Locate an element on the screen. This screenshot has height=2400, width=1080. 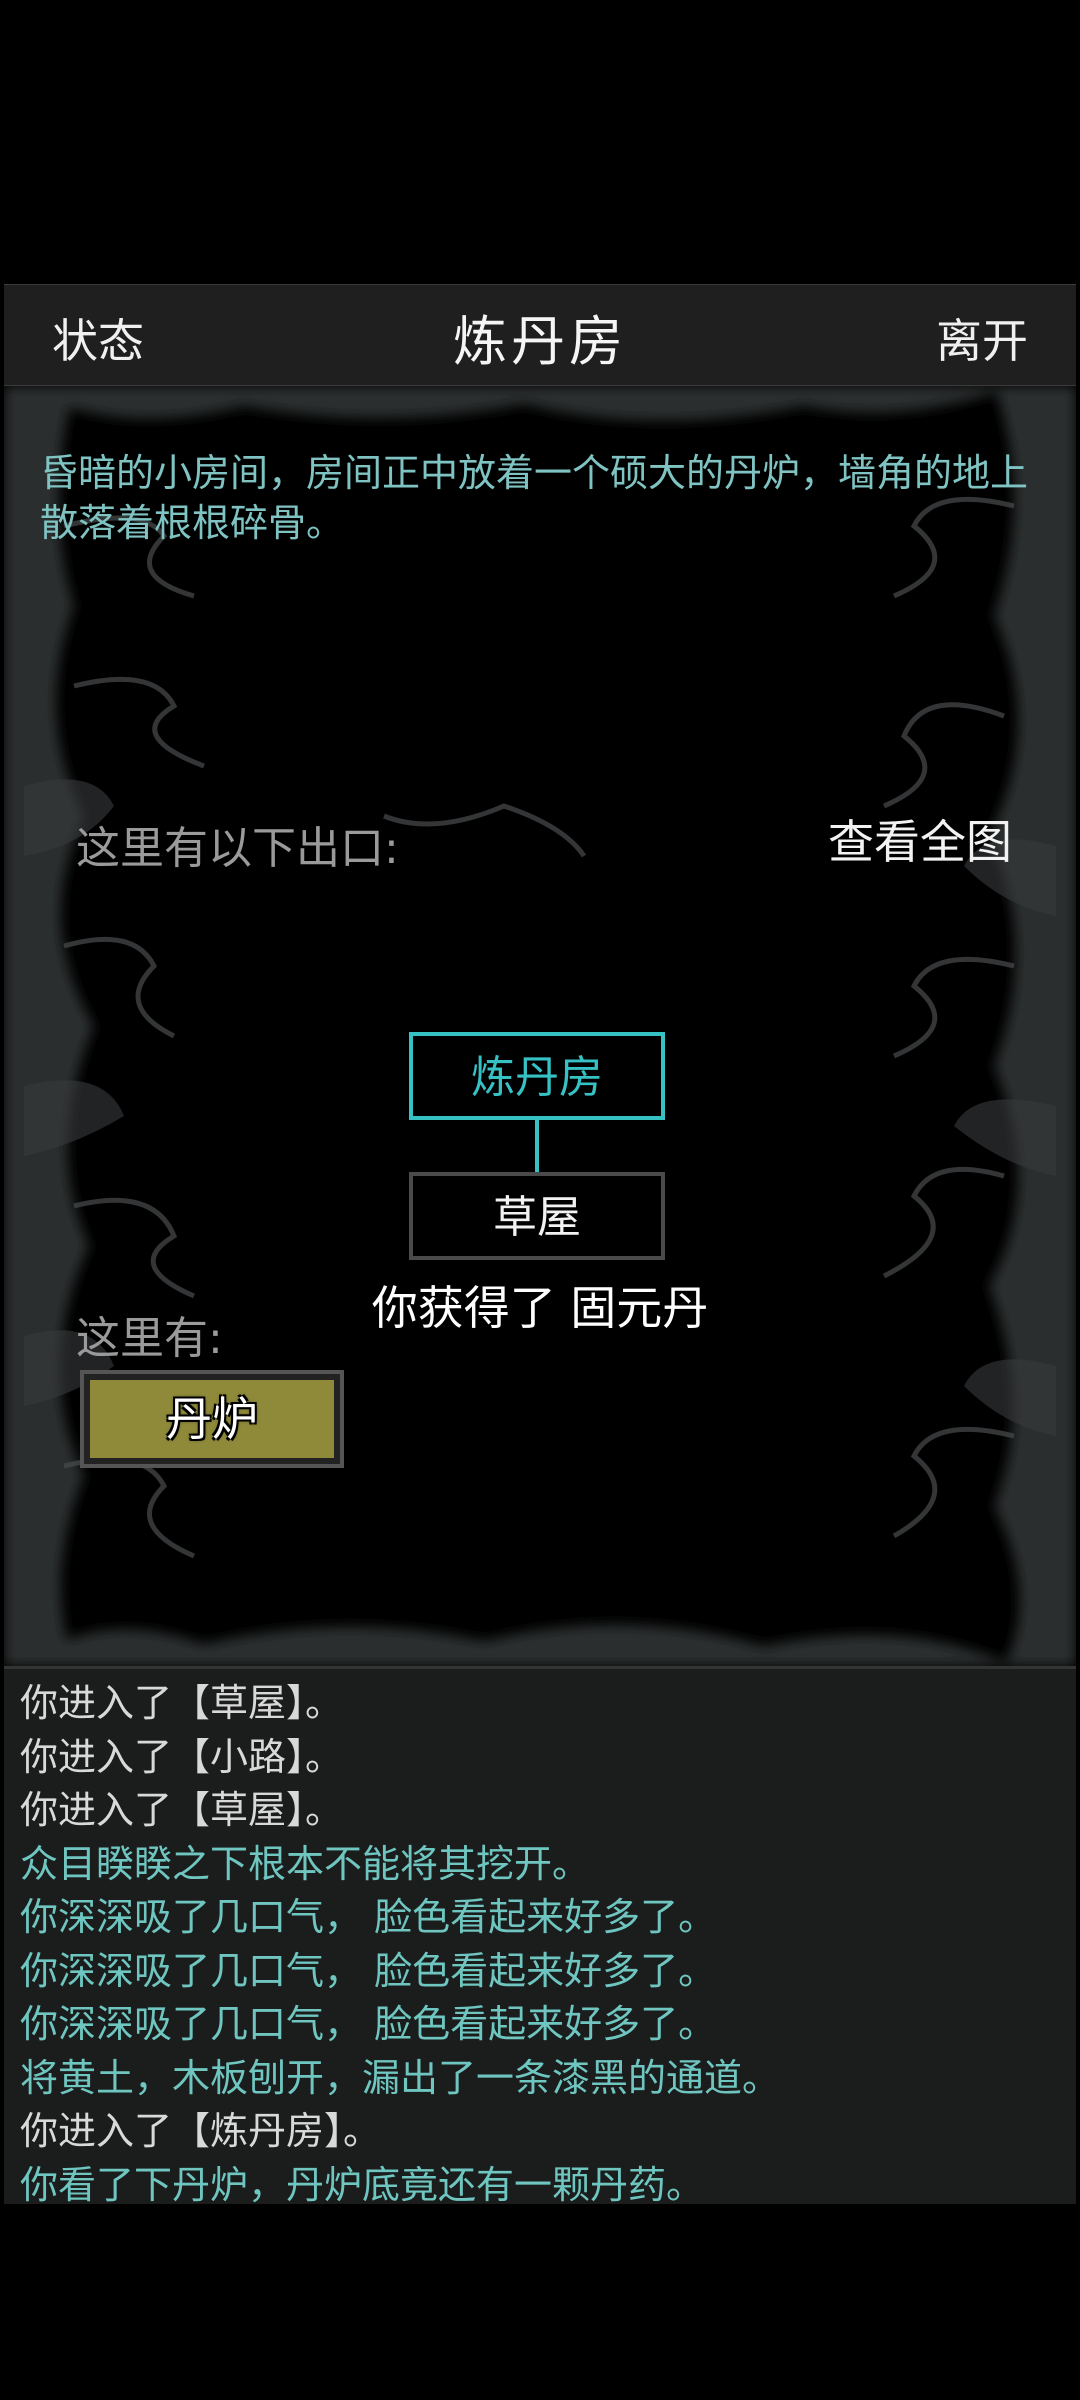
top-bar: 状态 炼丹房 离开 is located at coordinates (540, 335).